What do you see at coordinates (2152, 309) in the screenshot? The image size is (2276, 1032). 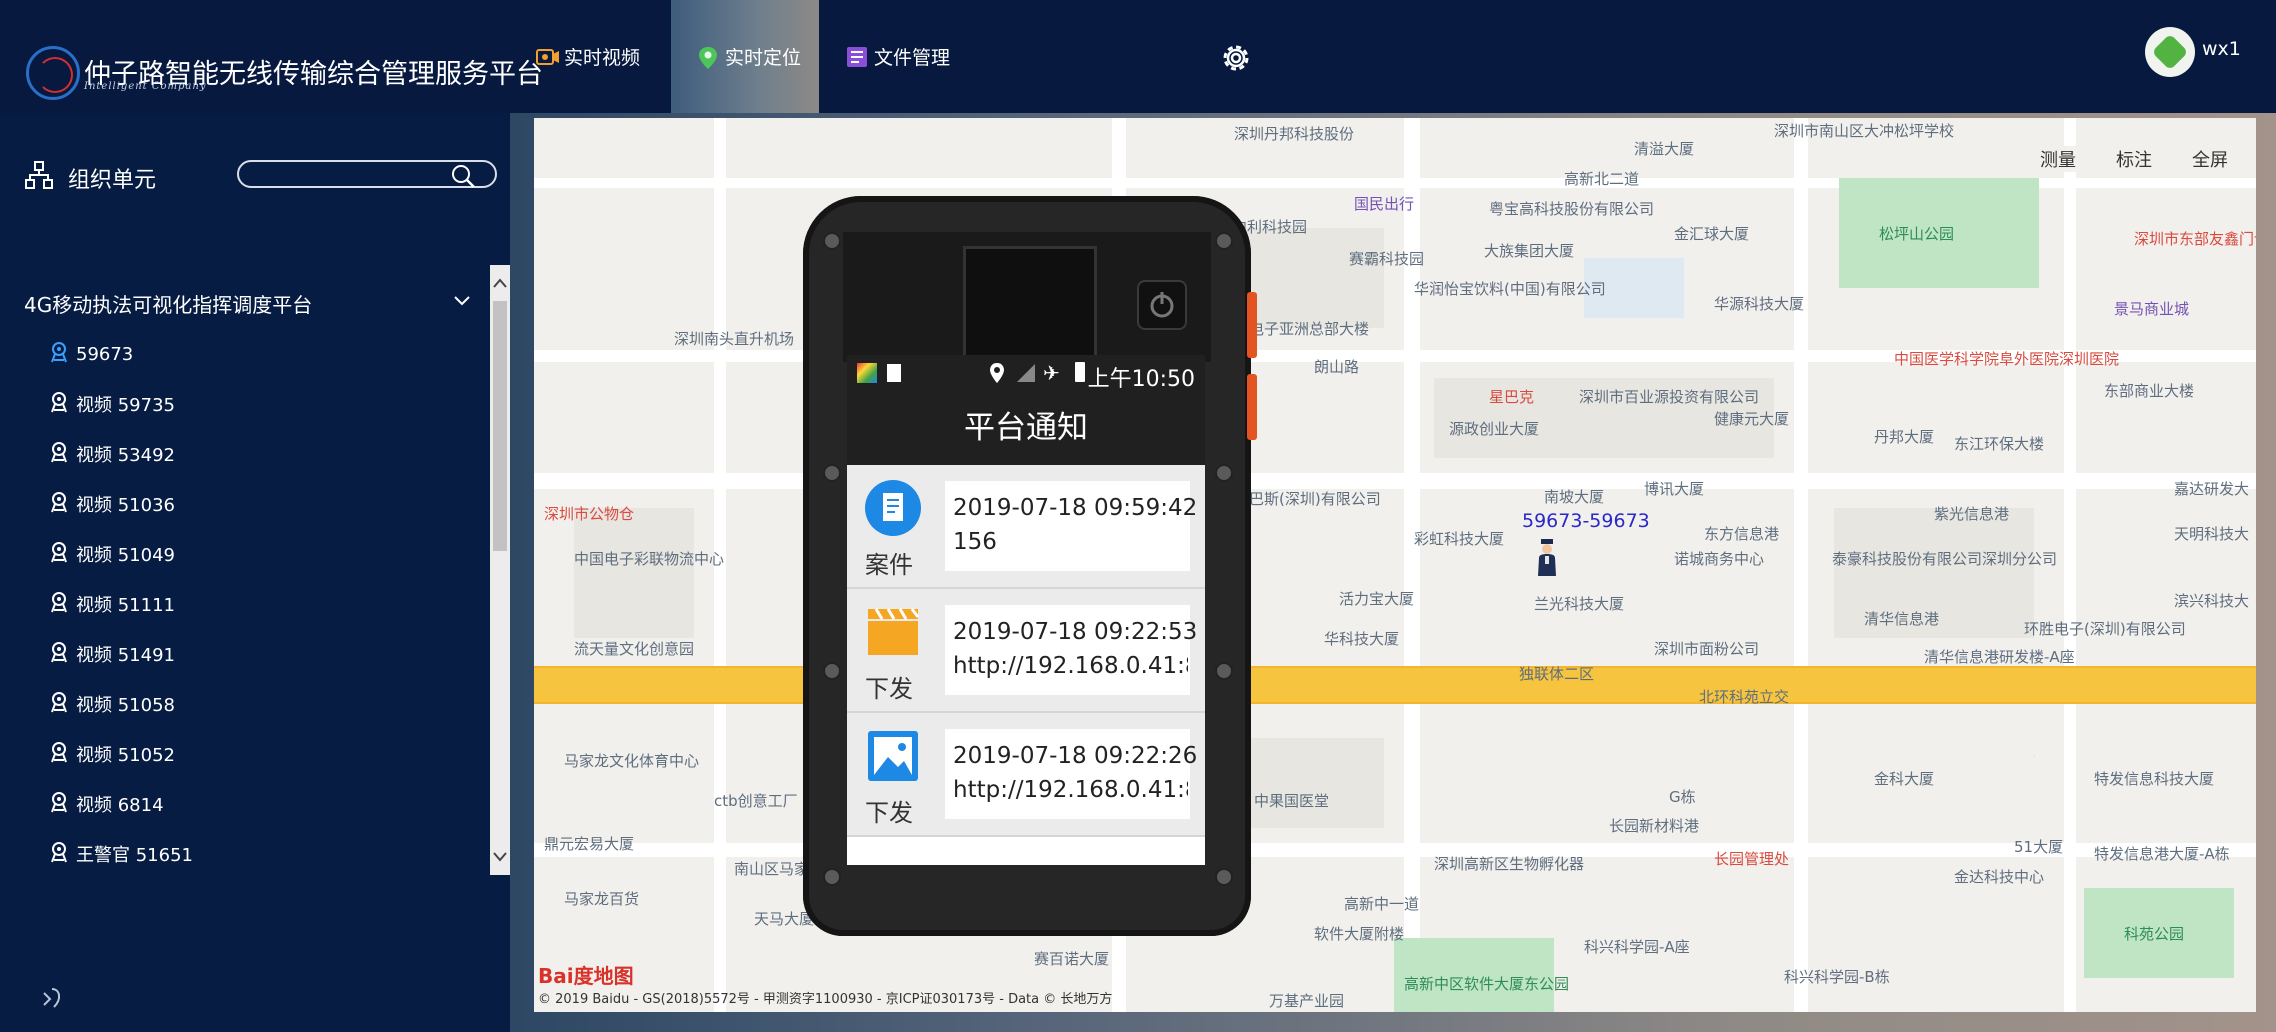 I see `map-label: 景马商业城` at bounding box center [2152, 309].